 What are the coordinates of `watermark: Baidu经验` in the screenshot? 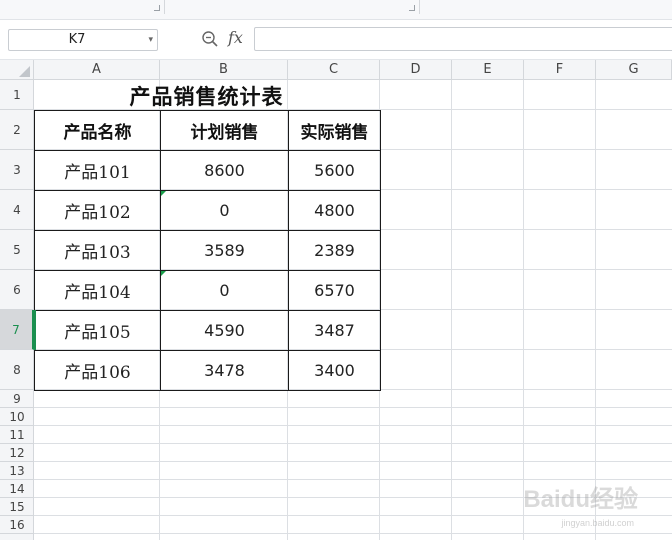 It's located at (580, 499).